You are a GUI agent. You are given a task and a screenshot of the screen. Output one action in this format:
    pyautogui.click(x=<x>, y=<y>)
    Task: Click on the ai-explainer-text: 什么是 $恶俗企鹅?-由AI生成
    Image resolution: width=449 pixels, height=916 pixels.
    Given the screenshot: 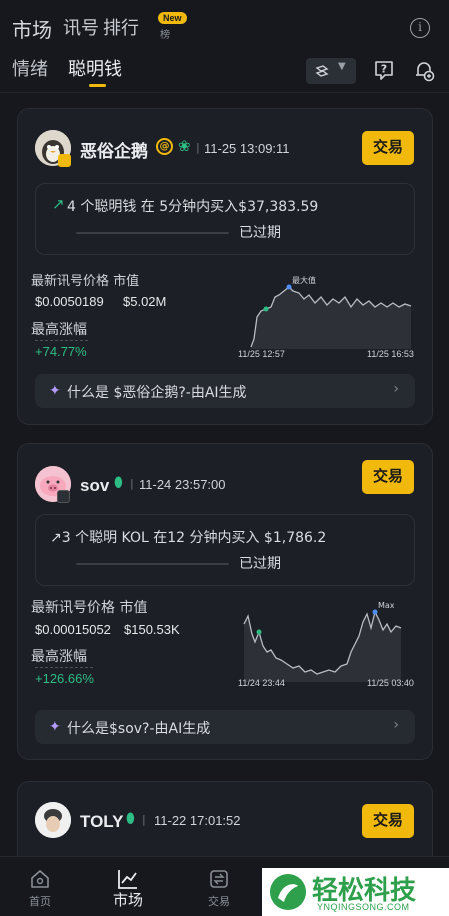 What is the action you would take?
    pyautogui.click(x=157, y=393)
    